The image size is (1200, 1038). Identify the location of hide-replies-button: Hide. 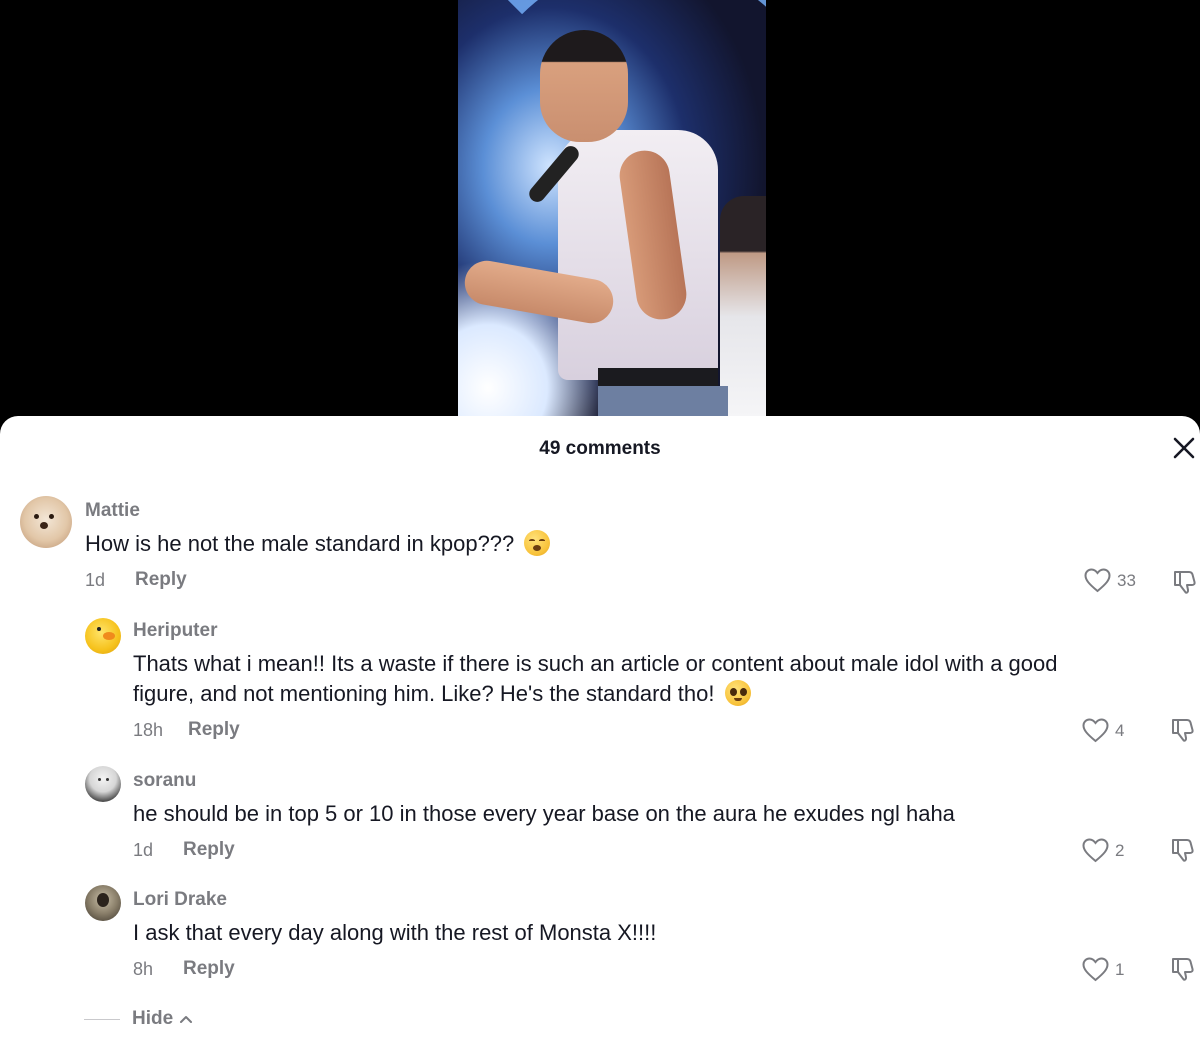
(139, 1019).